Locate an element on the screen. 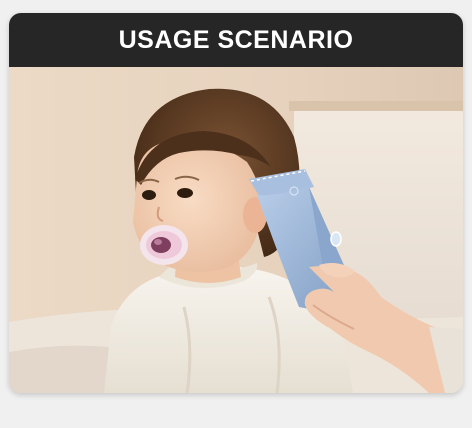 Image resolution: width=472 pixels, height=428 pixels. banner-title: USAGE SCENARIO is located at coordinates (236, 39).